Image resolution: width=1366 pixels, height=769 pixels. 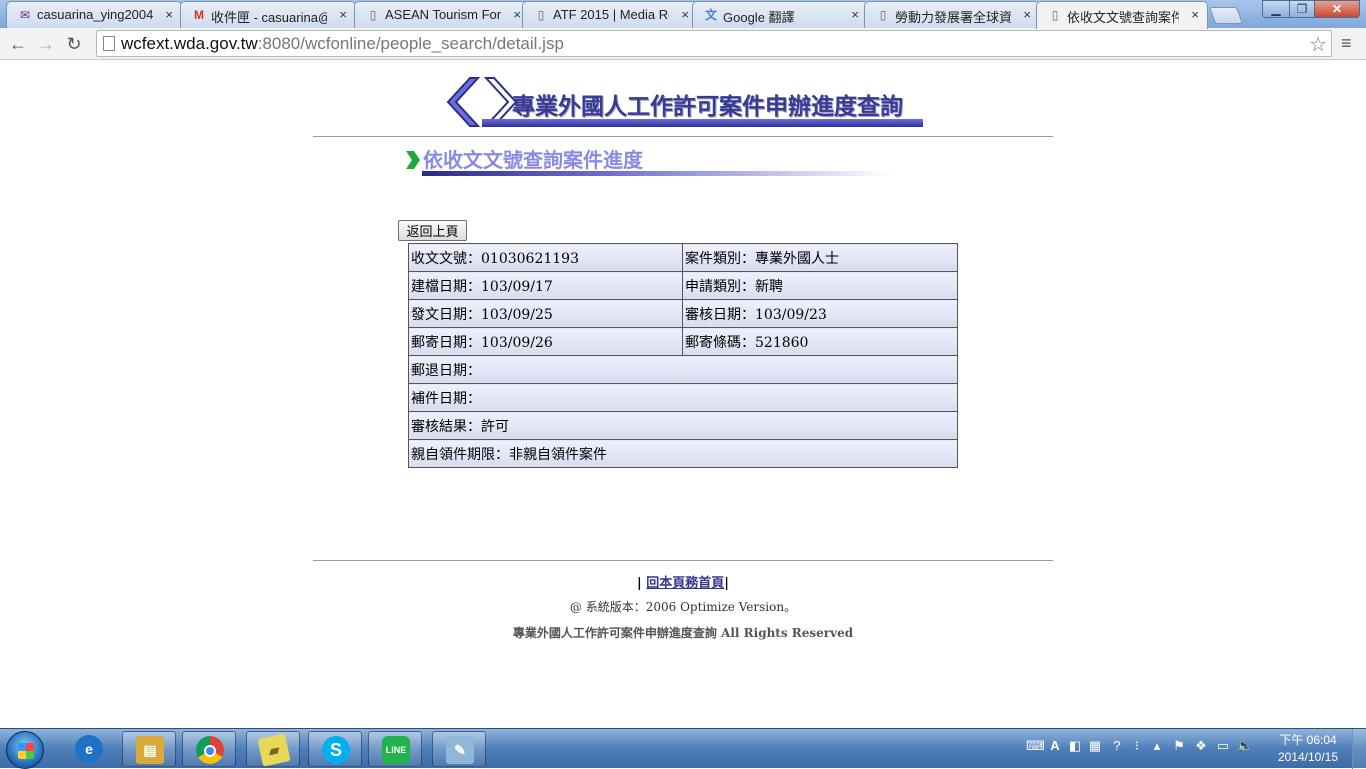 I want to click on gmail-icon: M, so click(x=199, y=15).